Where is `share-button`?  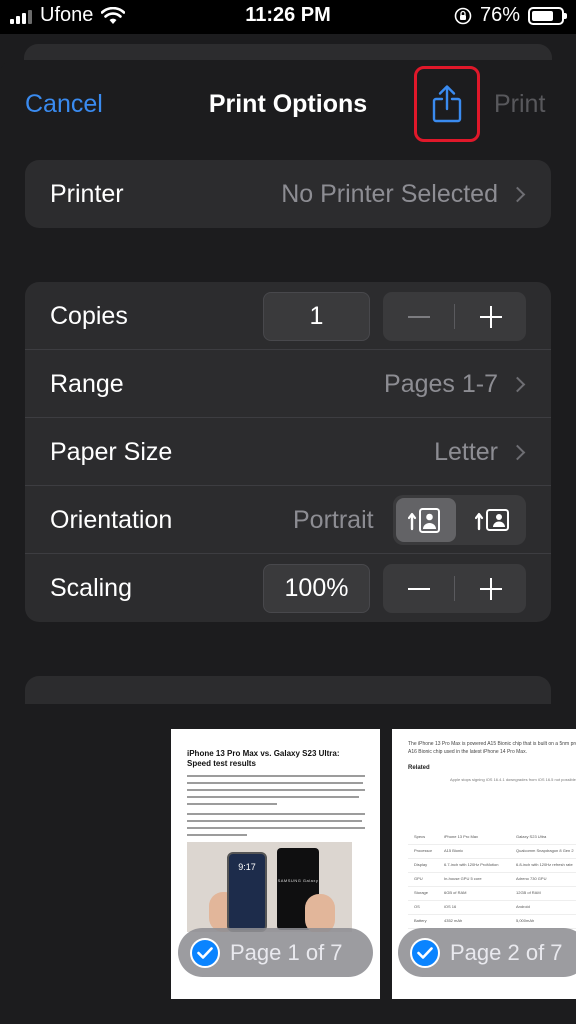 share-button is located at coordinates (447, 104).